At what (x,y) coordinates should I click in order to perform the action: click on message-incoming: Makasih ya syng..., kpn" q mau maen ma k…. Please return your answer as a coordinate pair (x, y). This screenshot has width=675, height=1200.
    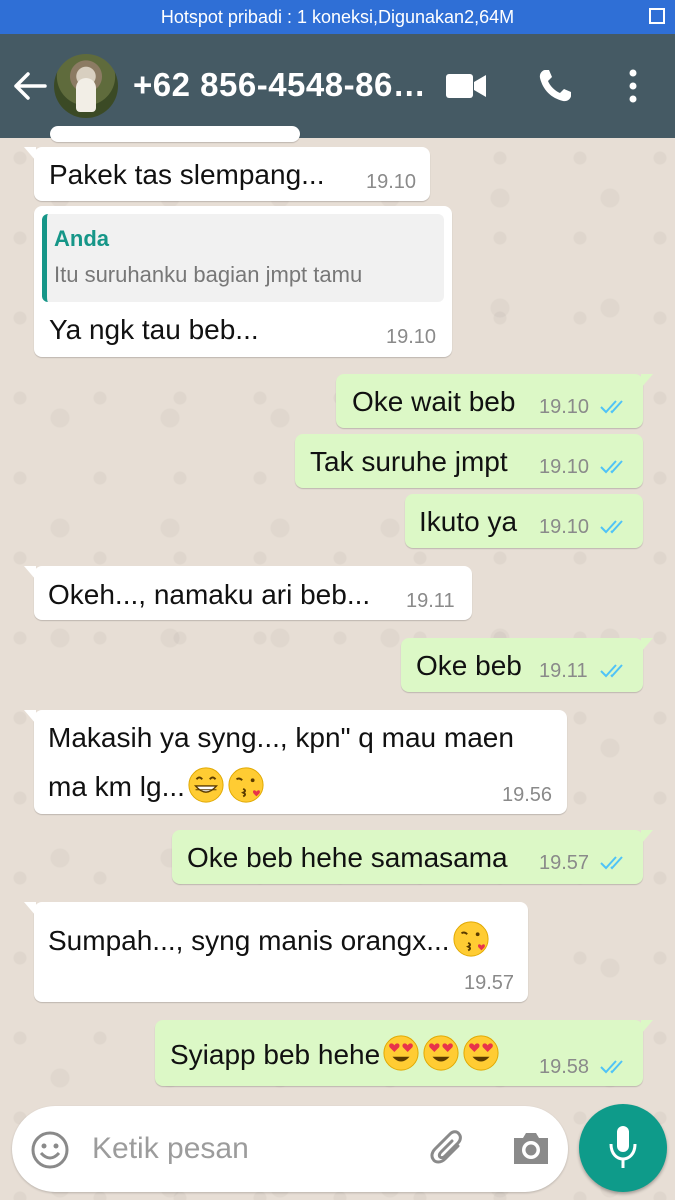
    Looking at the image, I should click on (295, 762).